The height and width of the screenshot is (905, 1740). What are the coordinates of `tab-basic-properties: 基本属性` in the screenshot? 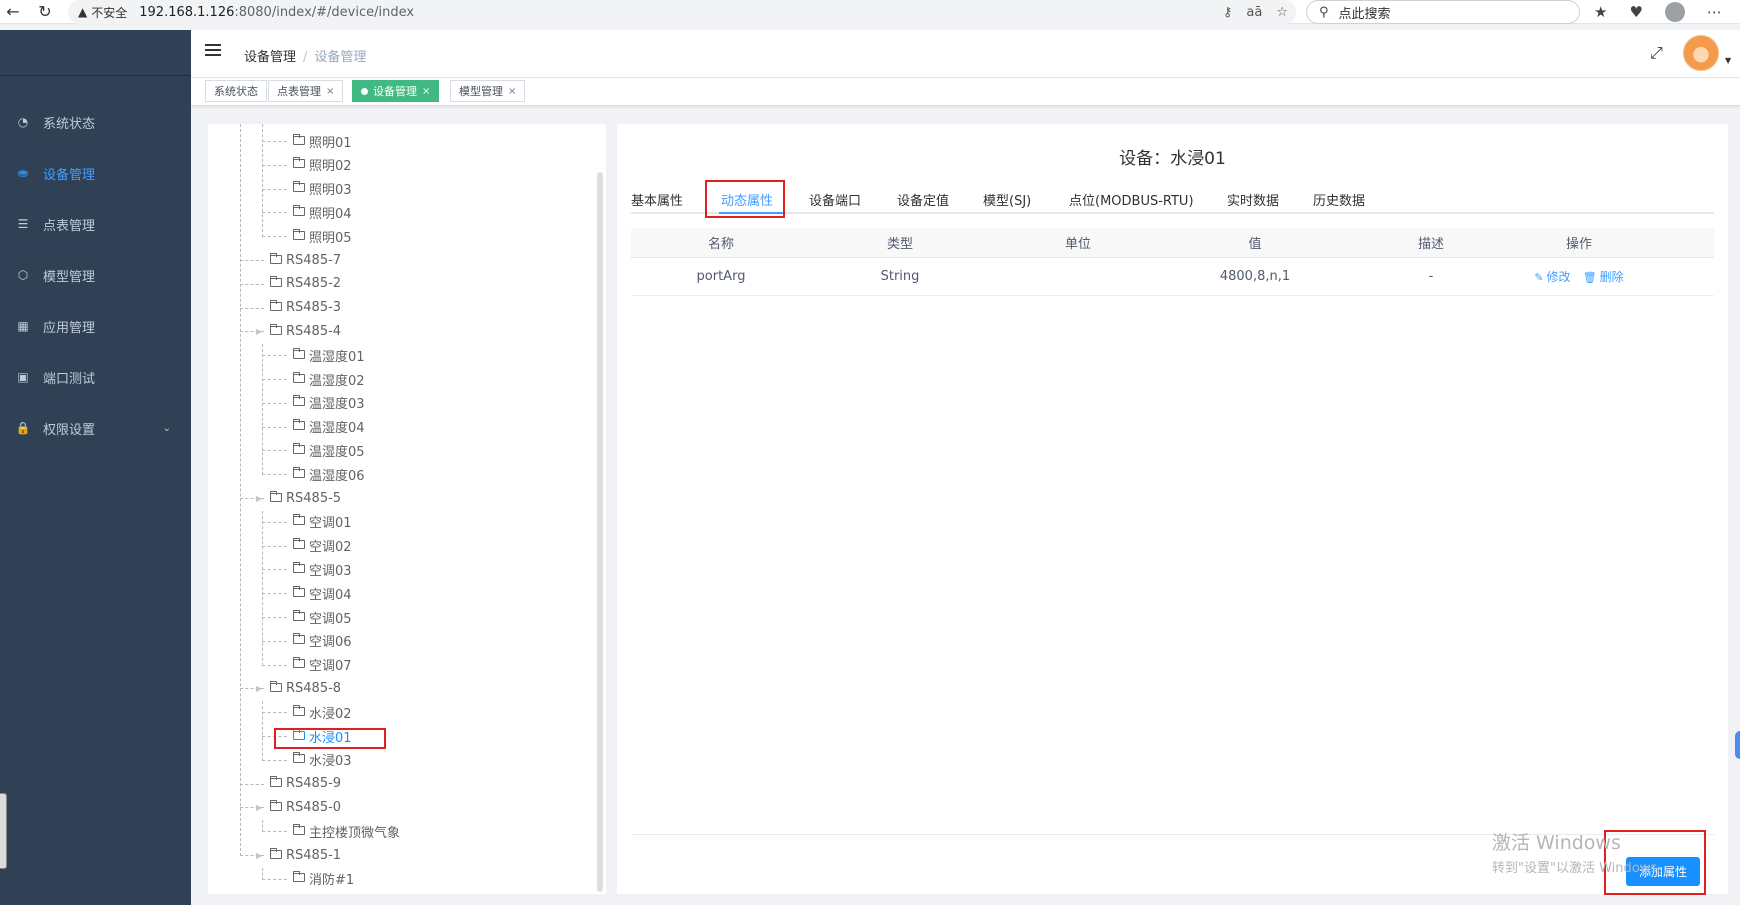 It's located at (657, 199).